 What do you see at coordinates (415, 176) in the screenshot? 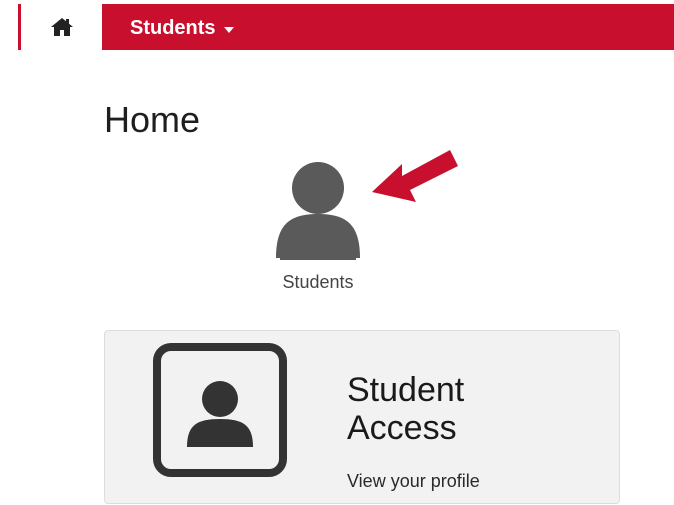
I see `red-arrow-icon` at bounding box center [415, 176].